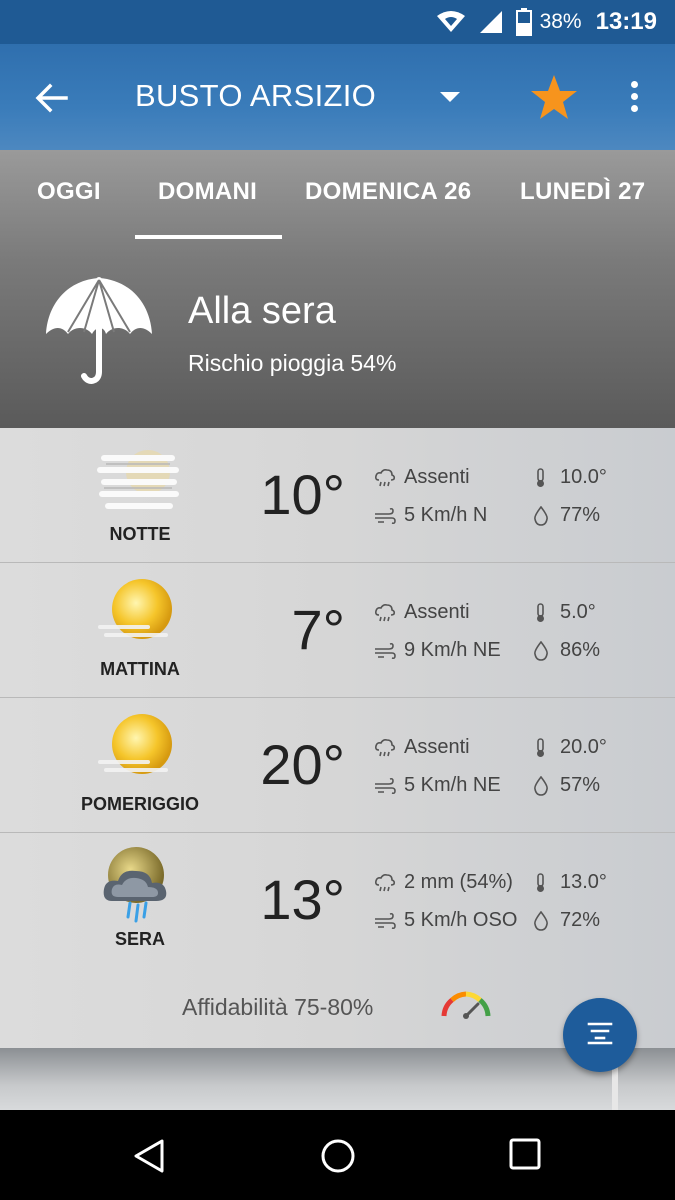 This screenshot has height=1200, width=675. Describe the element at coordinates (262, 311) in the screenshot. I see `summary-when: Alla sera` at that location.